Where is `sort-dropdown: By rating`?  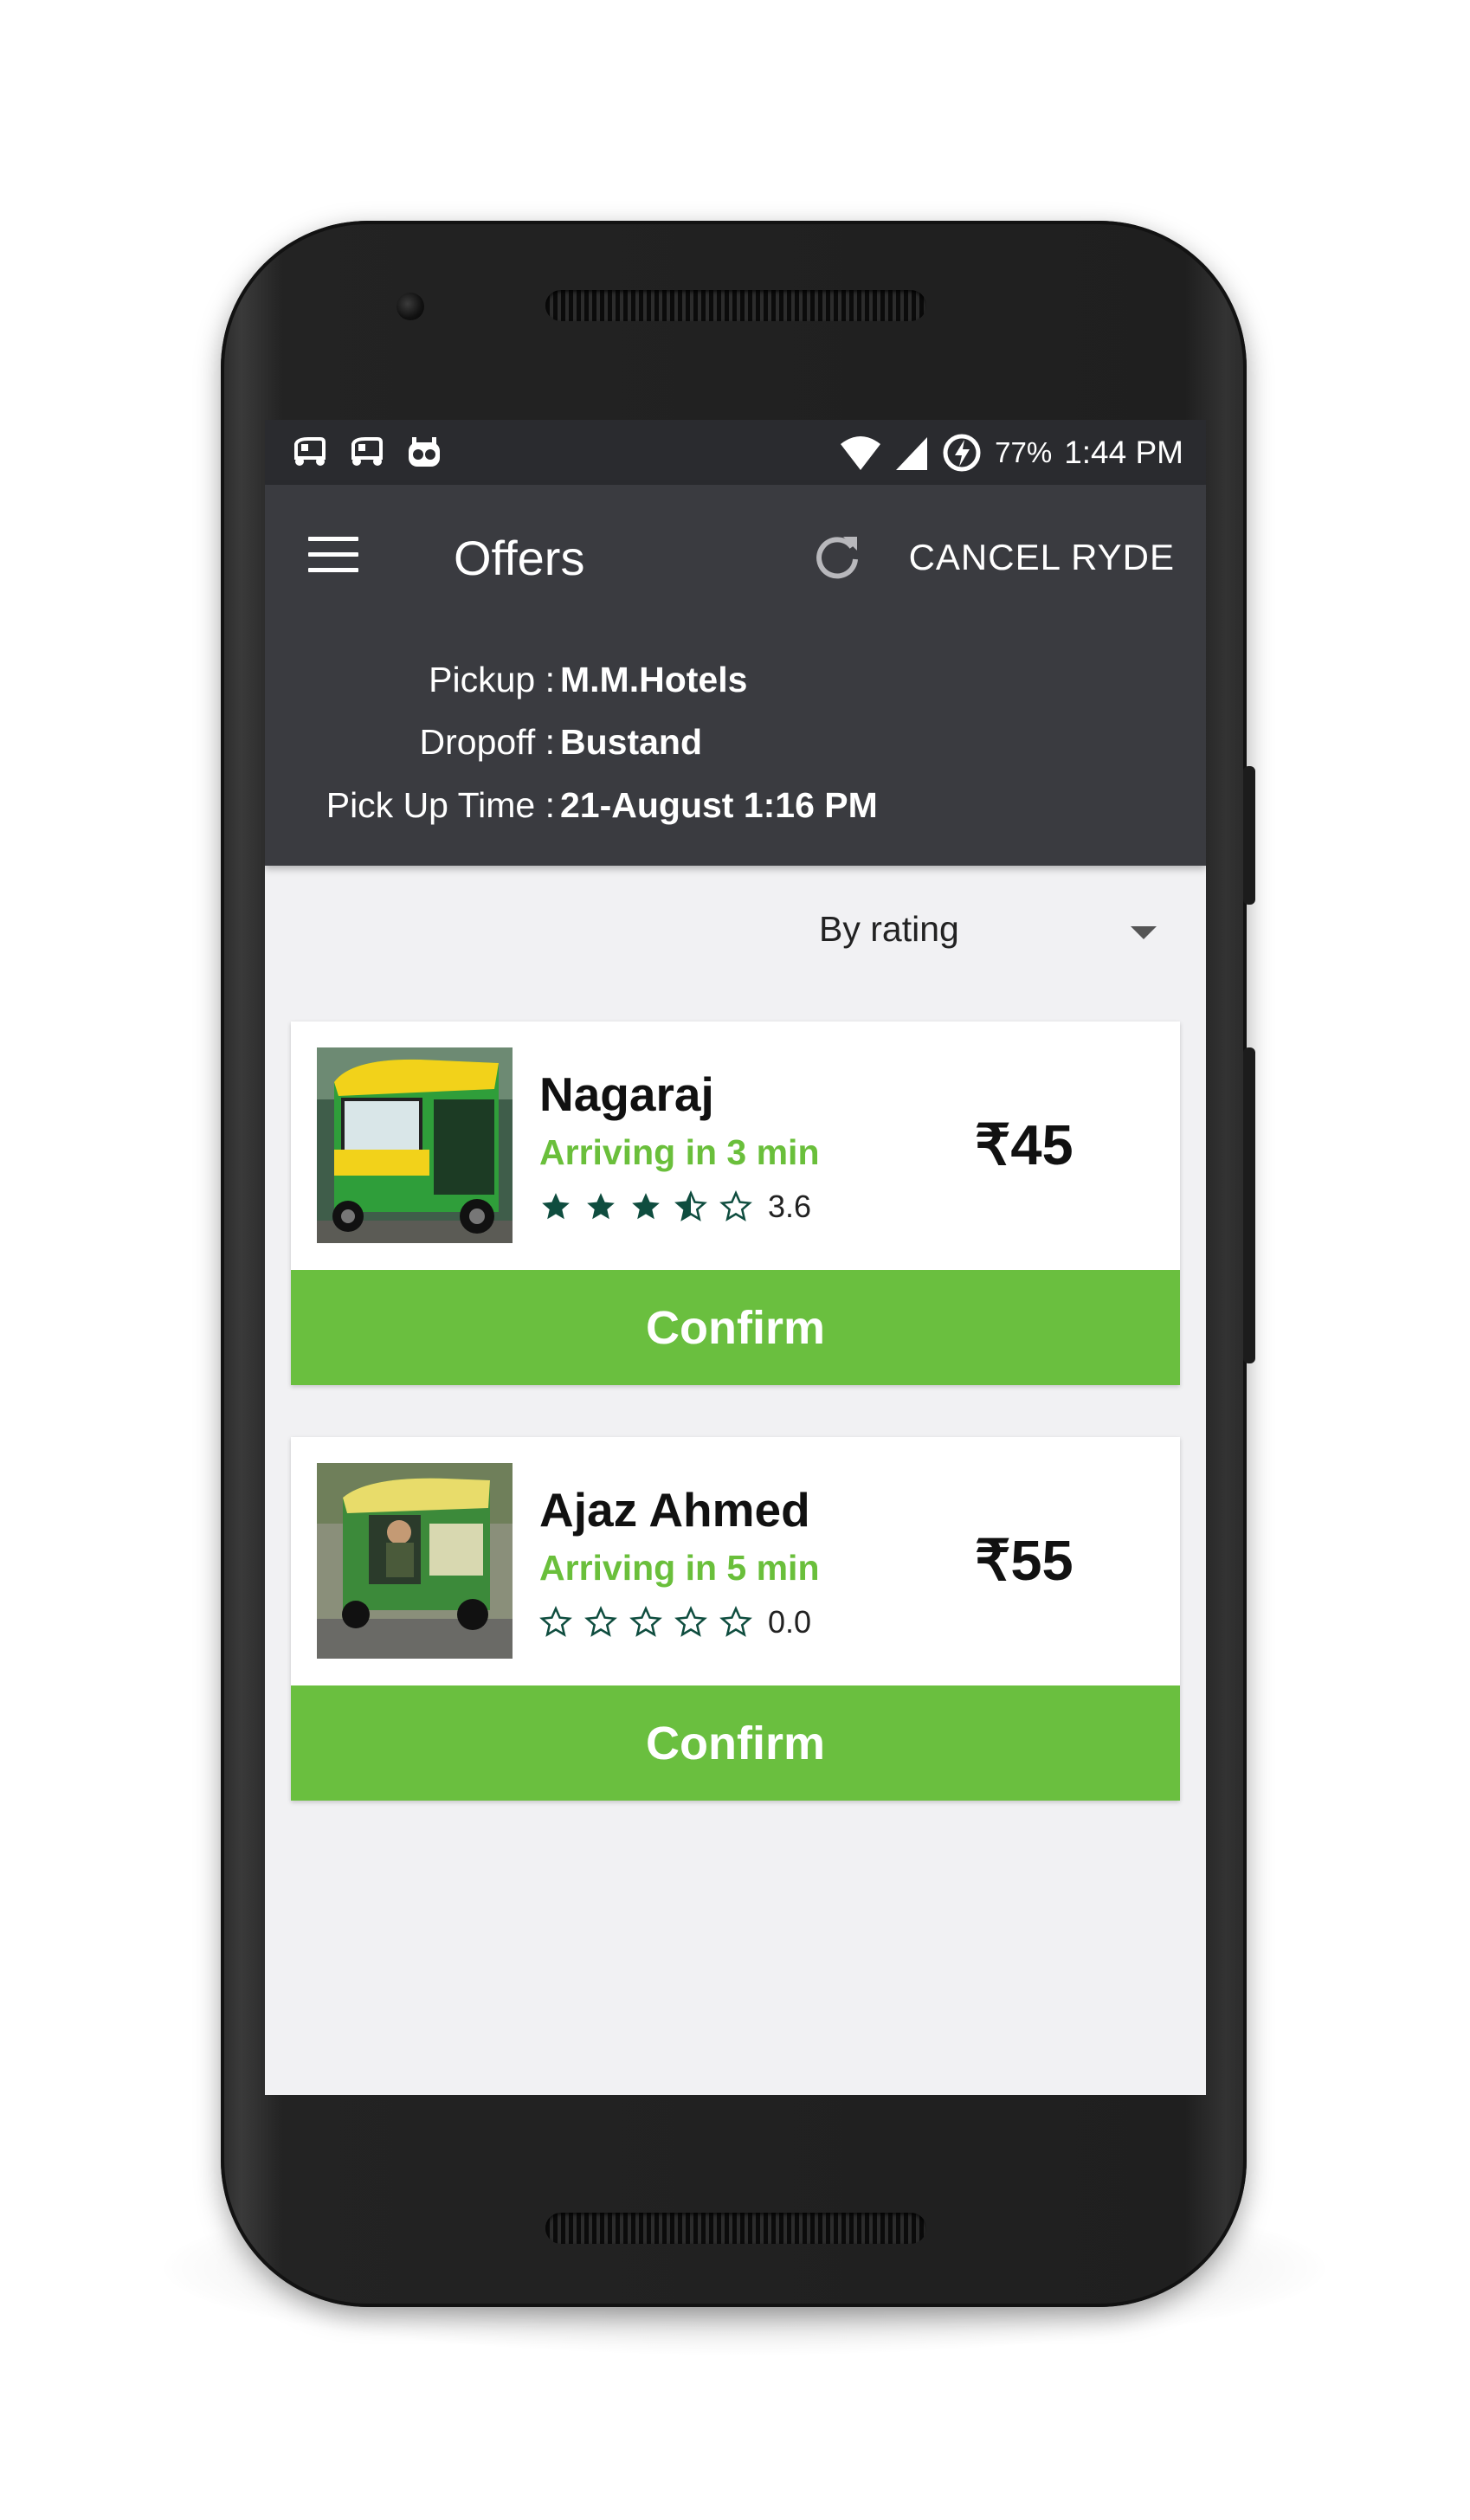 sort-dropdown: By rating is located at coordinates (736, 931).